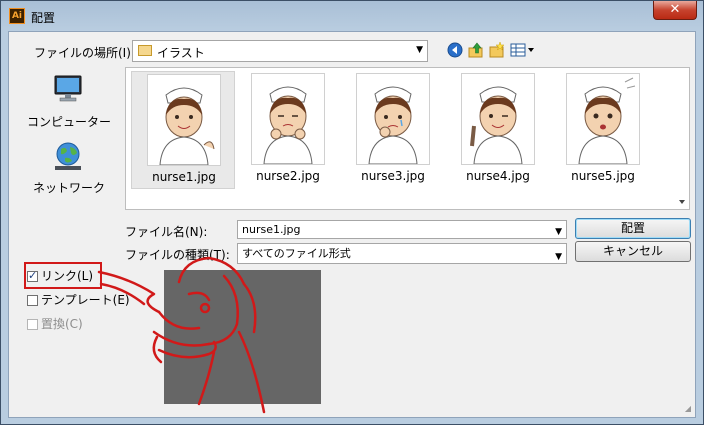 Image resolution: width=704 pixels, height=425 pixels. Describe the element at coordinates (181, 335) in the screenshot. I see `red-sketch-annotation` at that location.